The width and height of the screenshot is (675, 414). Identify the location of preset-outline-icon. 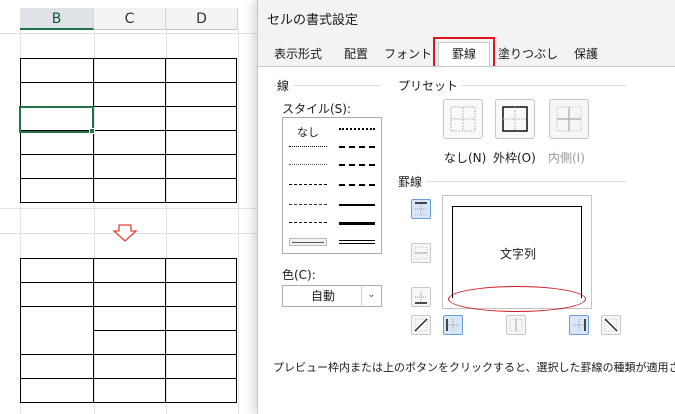
(515, 119).